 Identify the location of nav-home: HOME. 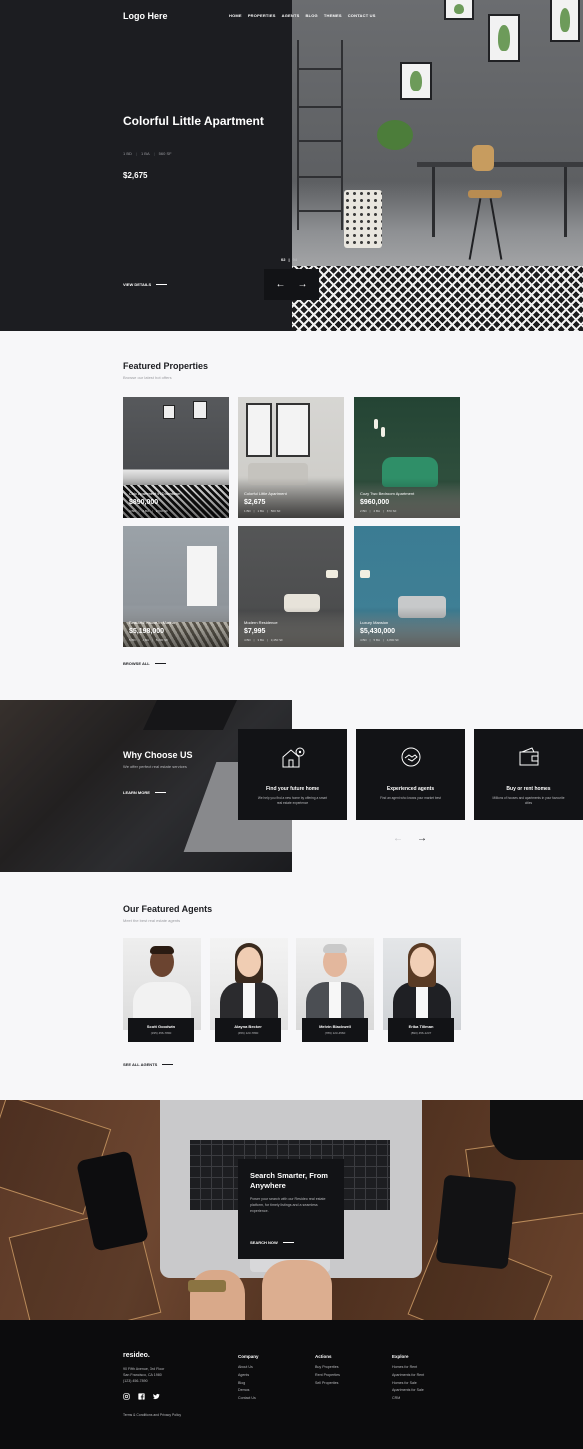
(235, 15).